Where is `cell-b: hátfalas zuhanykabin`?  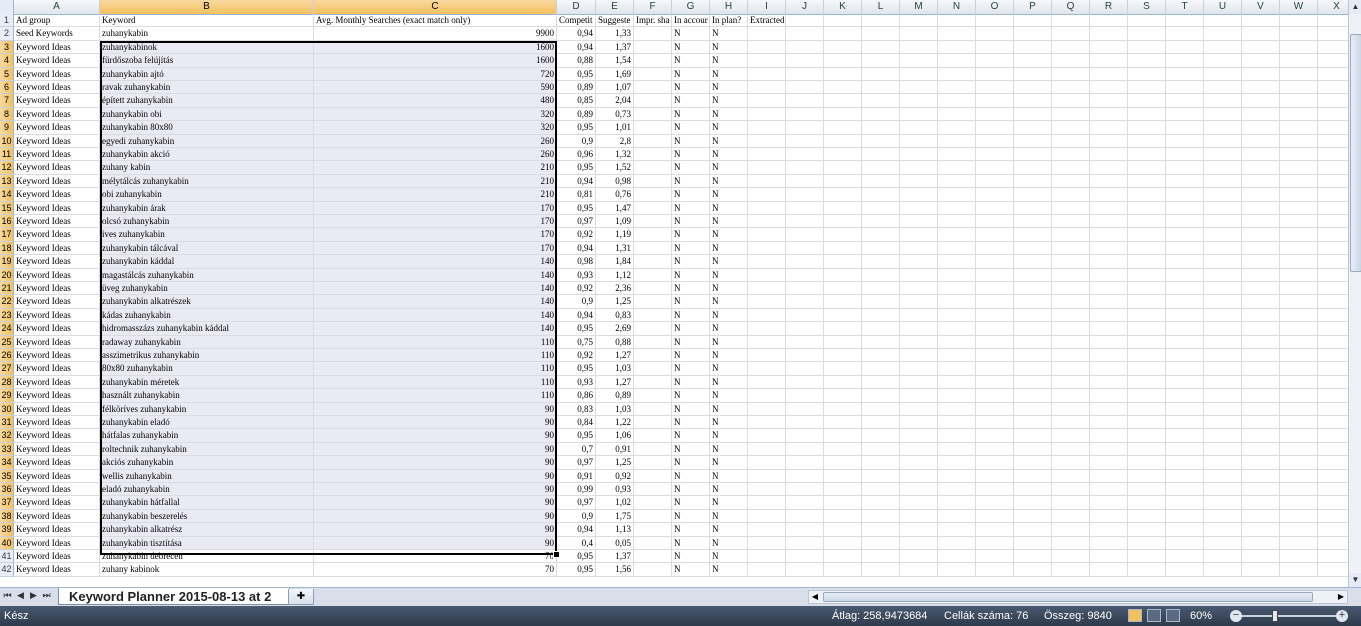
cell-b: hátfalas zuhanykabin is located at coordinates (207, 436).